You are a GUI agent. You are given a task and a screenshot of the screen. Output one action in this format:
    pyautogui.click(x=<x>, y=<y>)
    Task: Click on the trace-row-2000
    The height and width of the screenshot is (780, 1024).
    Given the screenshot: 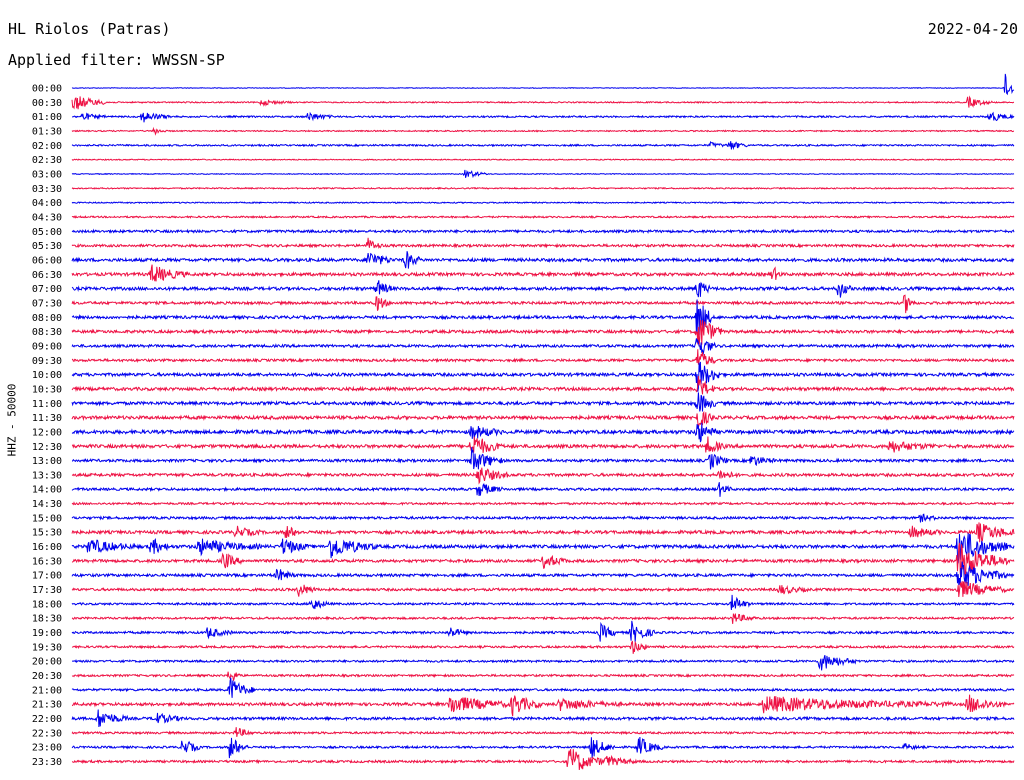 What is the action you would take?
    pyautogui.click(x=543, y=663)
    